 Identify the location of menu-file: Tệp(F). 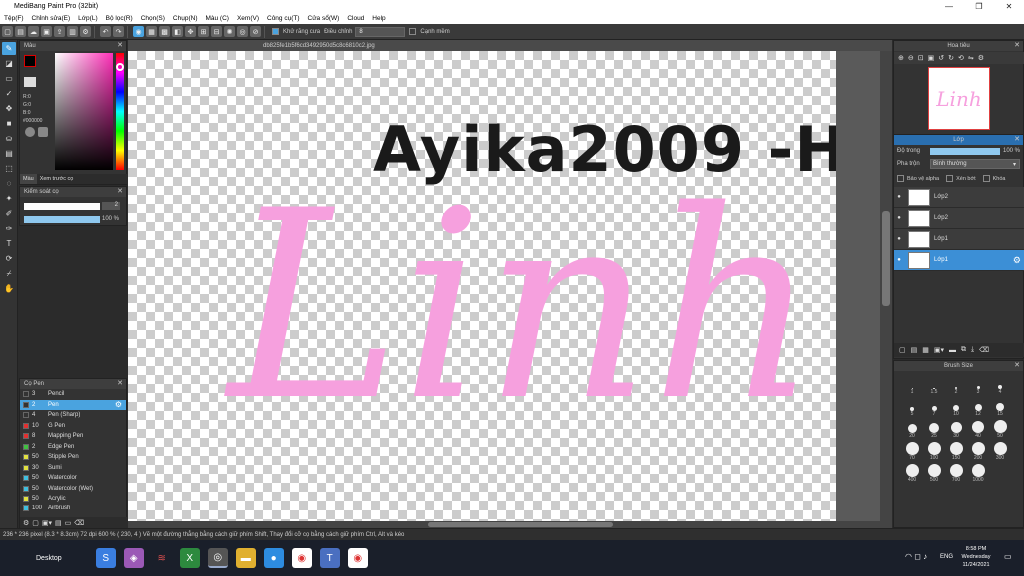
(14, 18).